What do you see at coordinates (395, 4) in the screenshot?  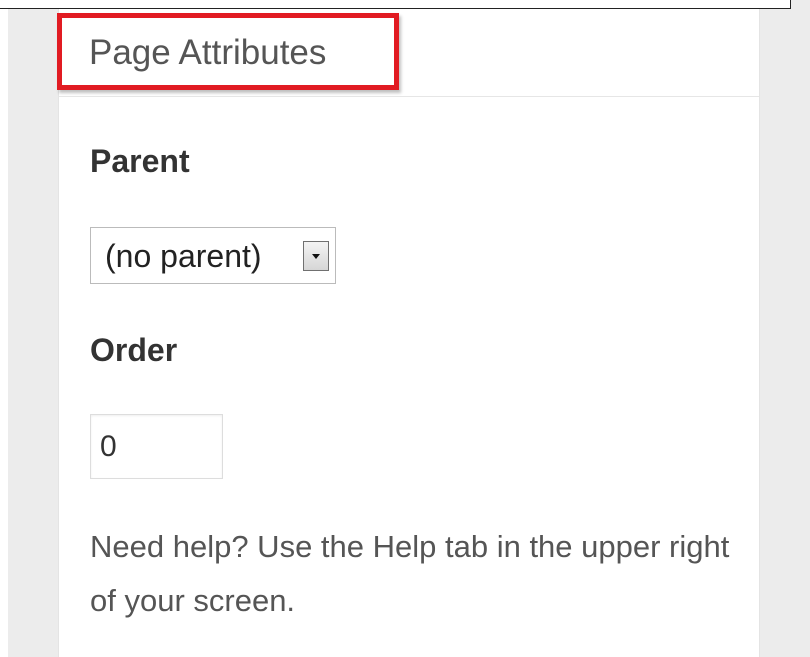 I see `top-frame-border` at bounding box center [395, 4].